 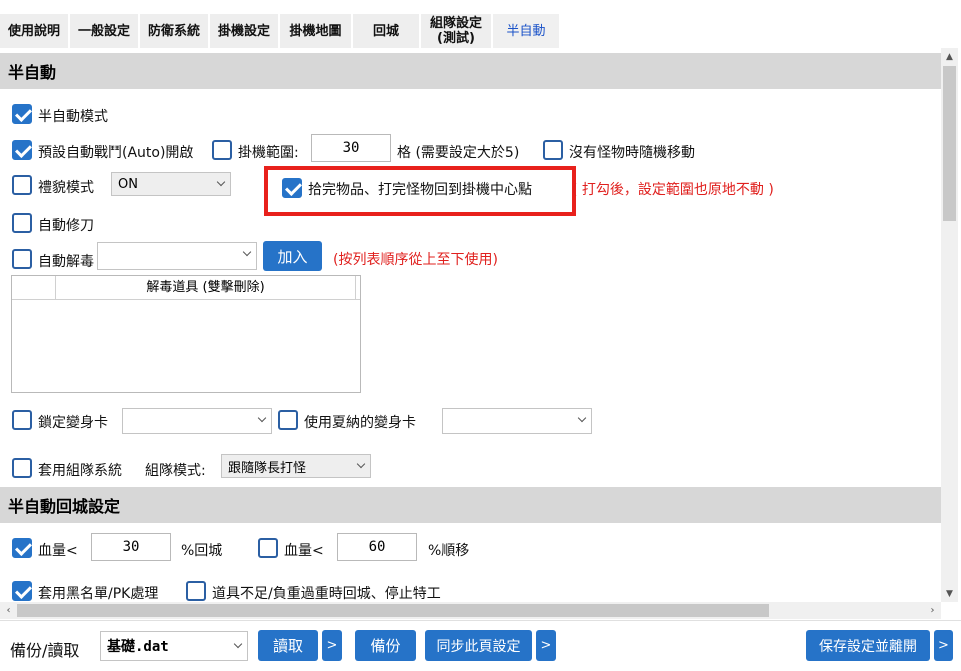 I want to click on hp-teleport-suffix: %順移, so click(x=449, y=551).